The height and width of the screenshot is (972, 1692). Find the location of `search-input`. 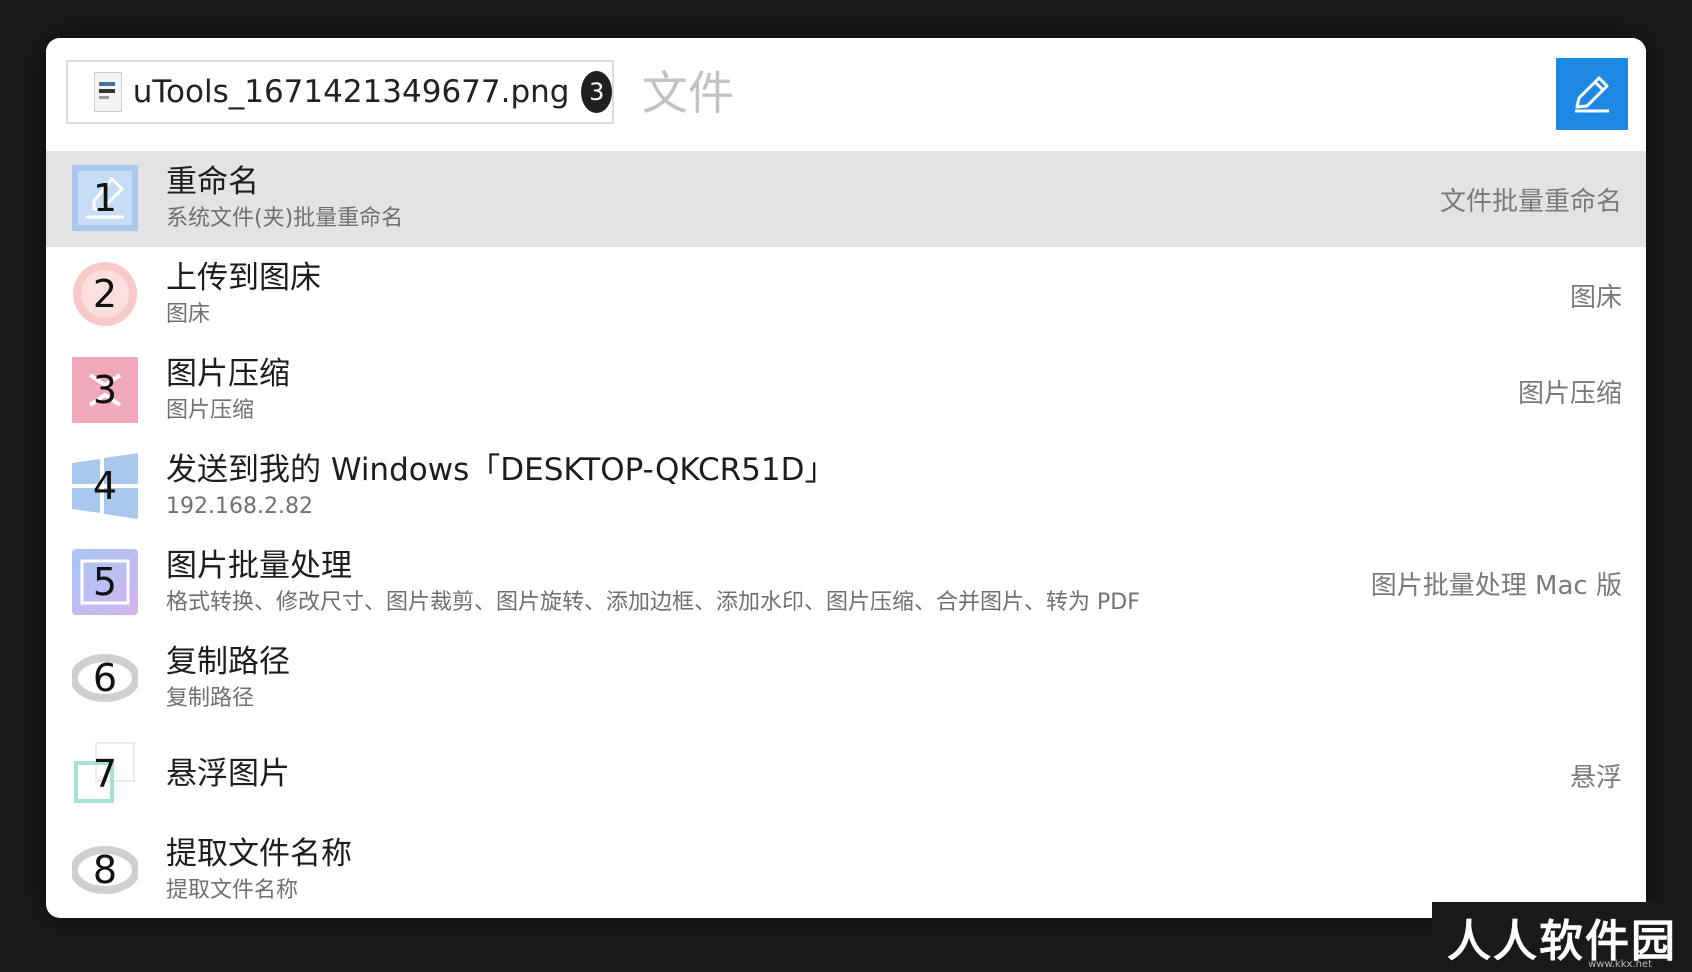

search-input is located at coordinates (942, 93).